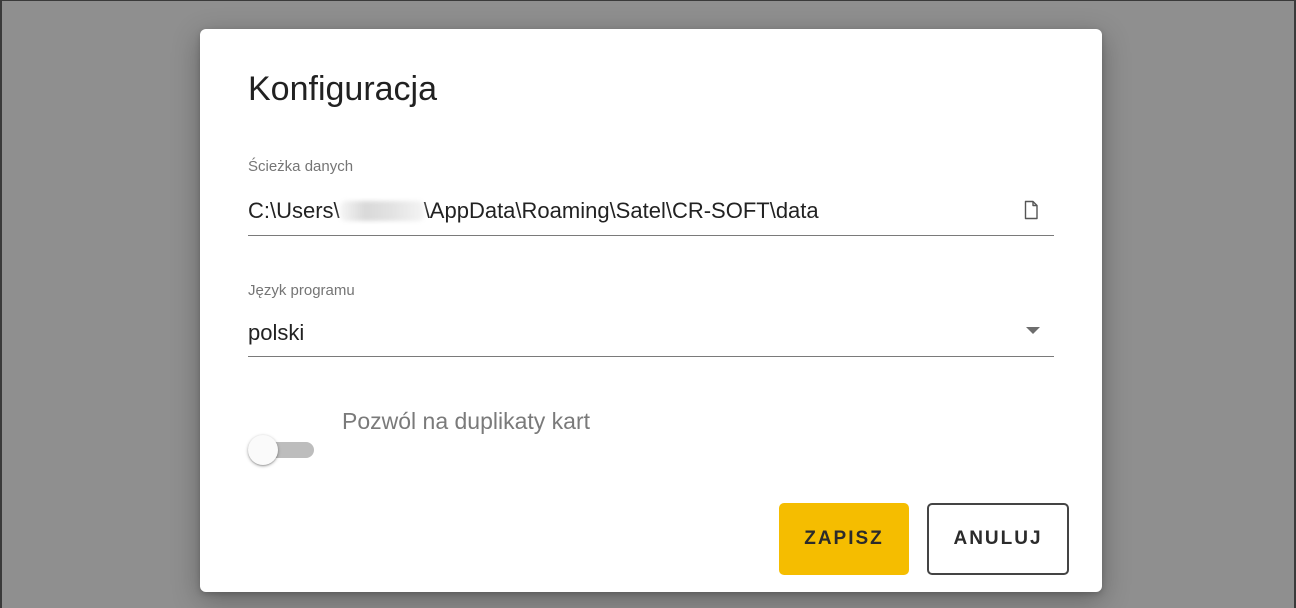  What do you see at coordinates (343, 89) in the screenshot?
I see `dialog-title: Konfiguracja` at bounding box center [343, 89].